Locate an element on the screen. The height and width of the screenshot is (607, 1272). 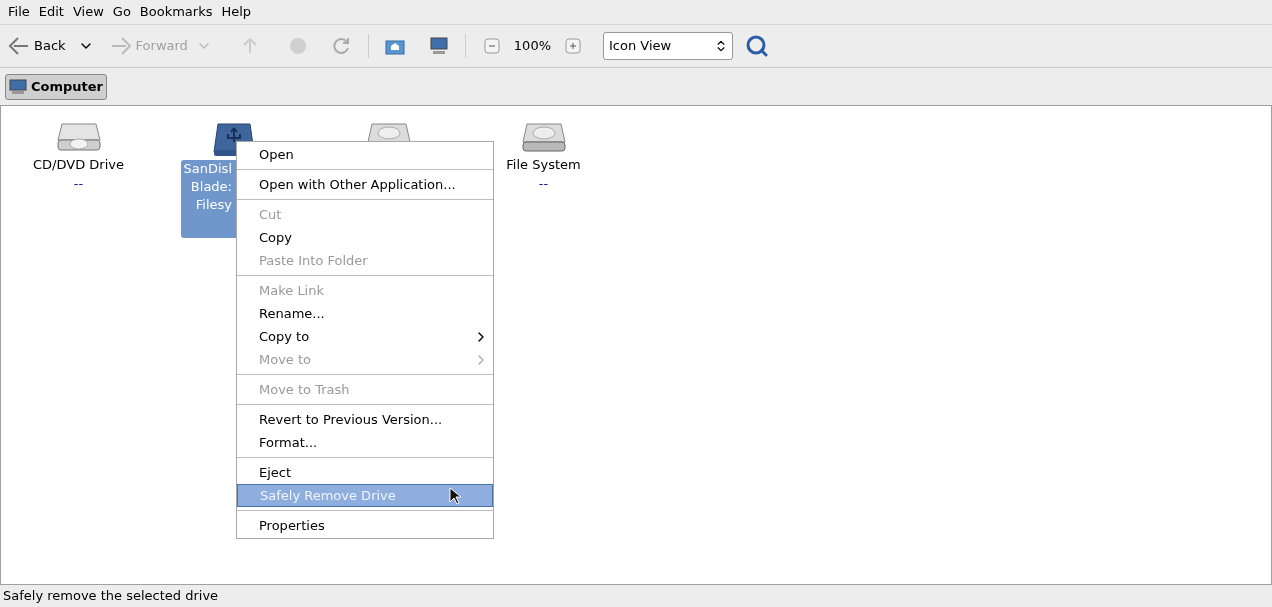
optical-drive-icon is located at coordinates (78, 138).